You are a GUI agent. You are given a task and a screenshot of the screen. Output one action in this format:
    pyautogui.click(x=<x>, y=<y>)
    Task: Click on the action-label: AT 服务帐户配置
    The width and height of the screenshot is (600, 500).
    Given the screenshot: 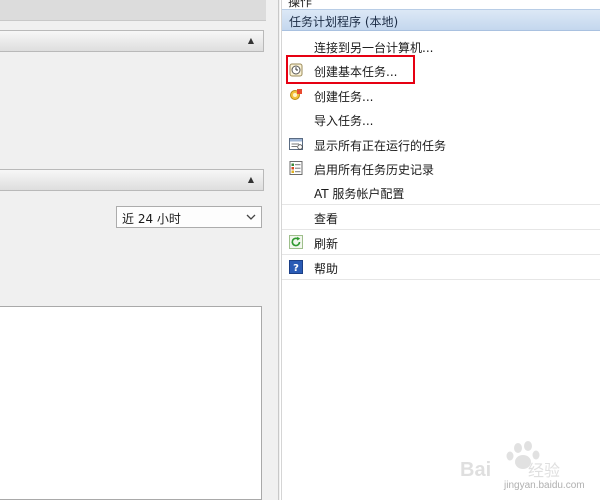 What is the action you would take?
    pyautogui.click(x=359, y=194)
    